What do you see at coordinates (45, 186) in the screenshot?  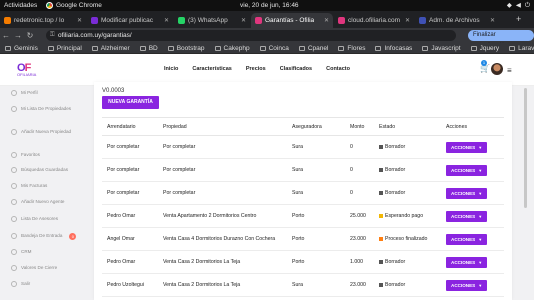 I see `sidebar-item: Mis Facturas` at bounding box center [45, 186].